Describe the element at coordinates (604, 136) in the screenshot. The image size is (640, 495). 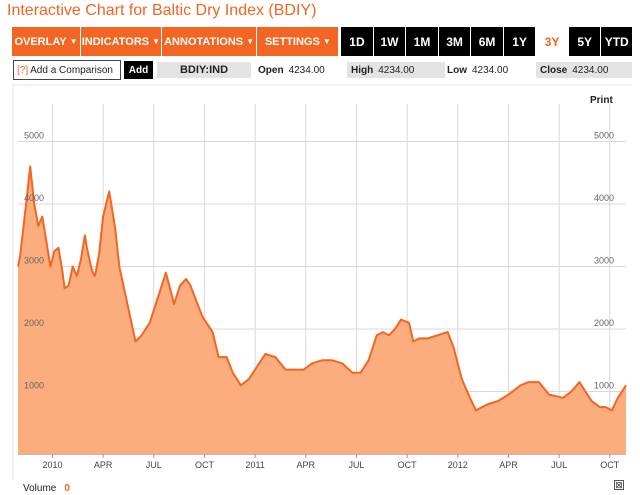
I see `y-tick-label-right: 5000` at that location.